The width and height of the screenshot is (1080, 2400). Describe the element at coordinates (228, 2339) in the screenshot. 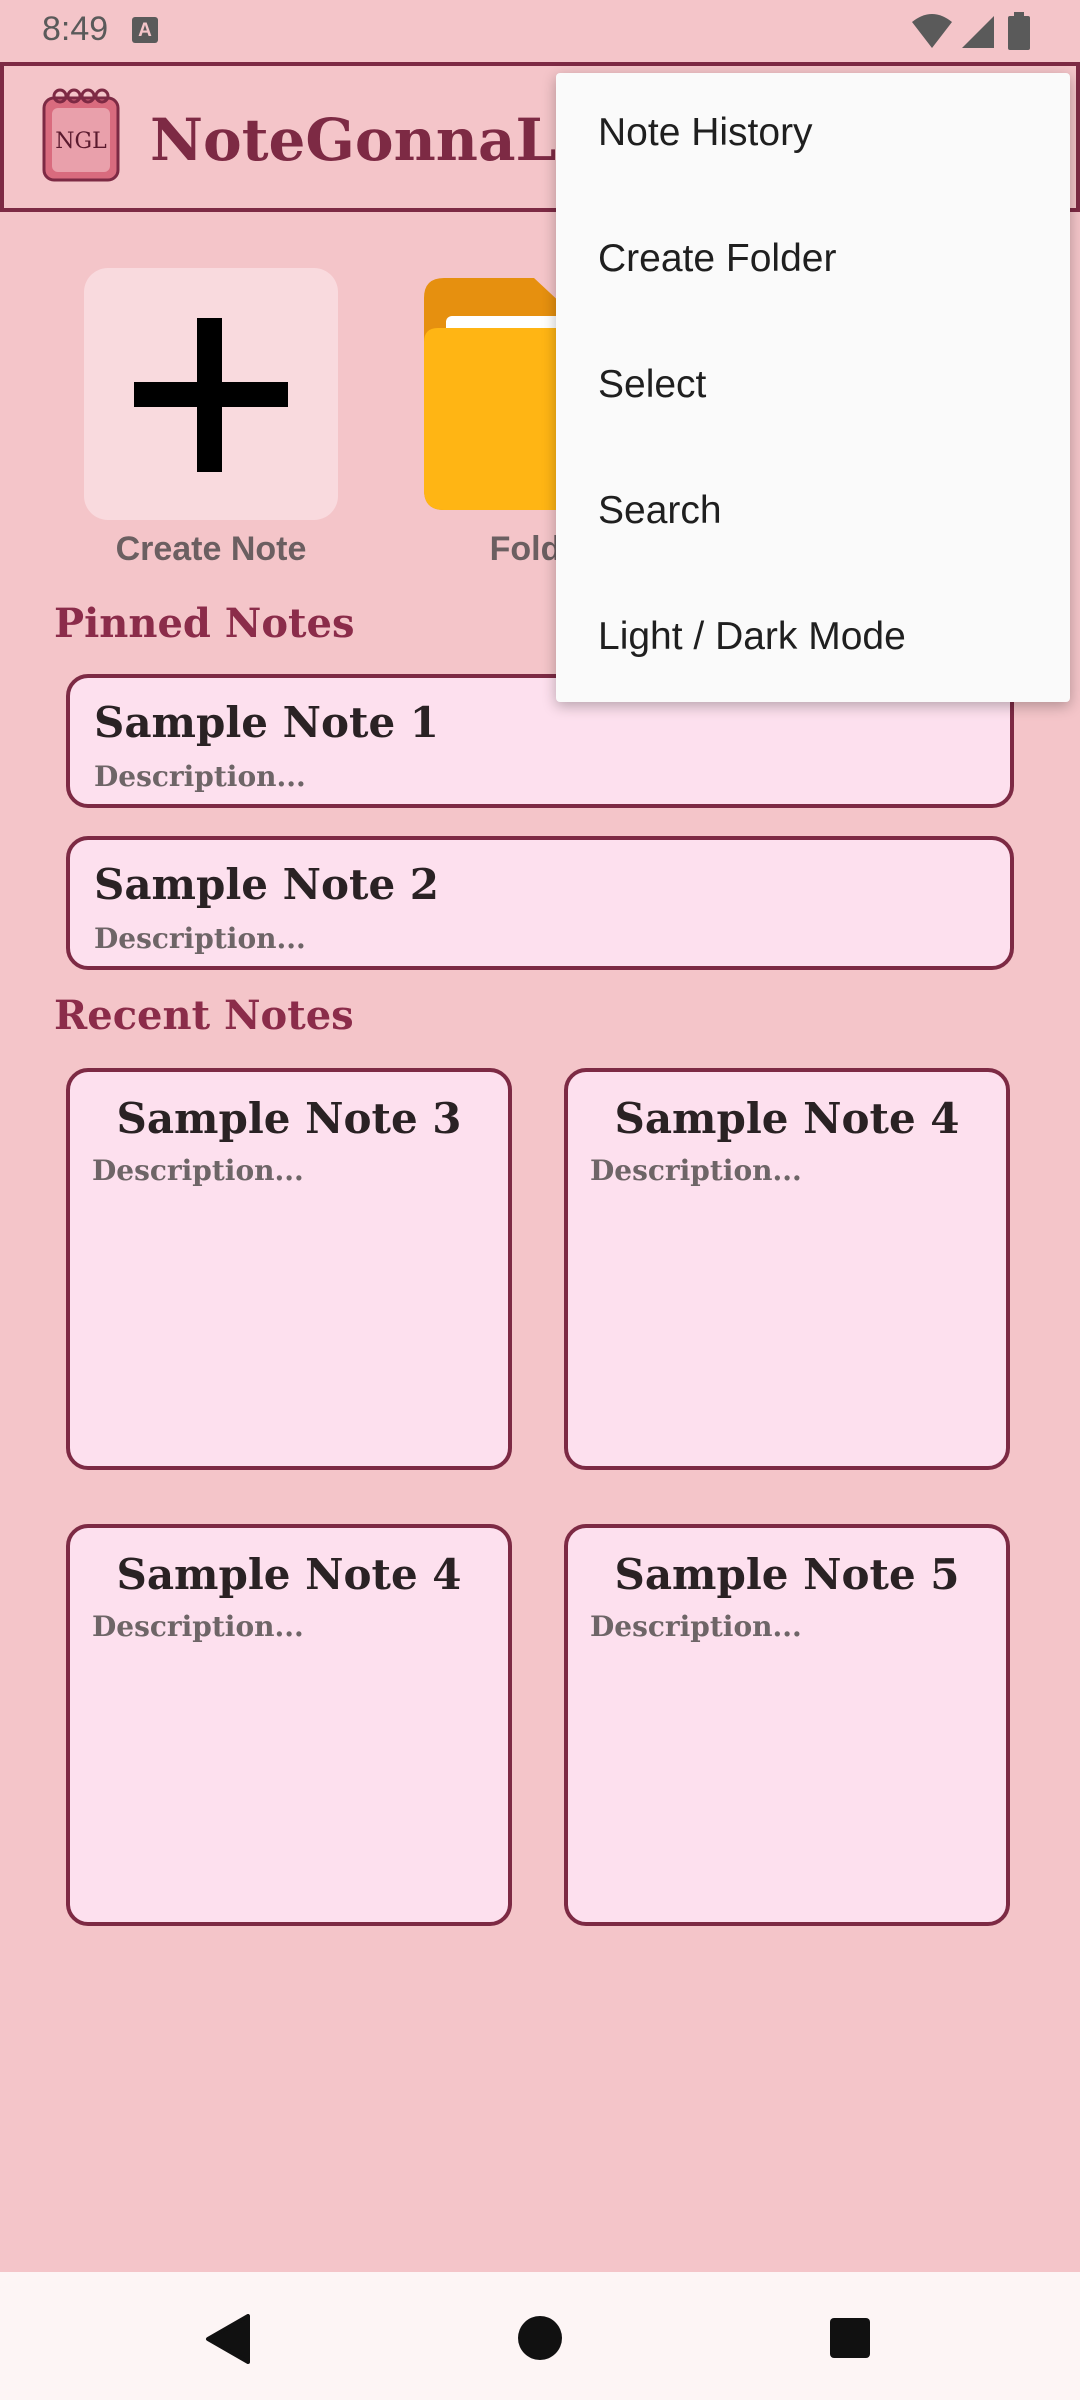

I see `back-icon` at that location.